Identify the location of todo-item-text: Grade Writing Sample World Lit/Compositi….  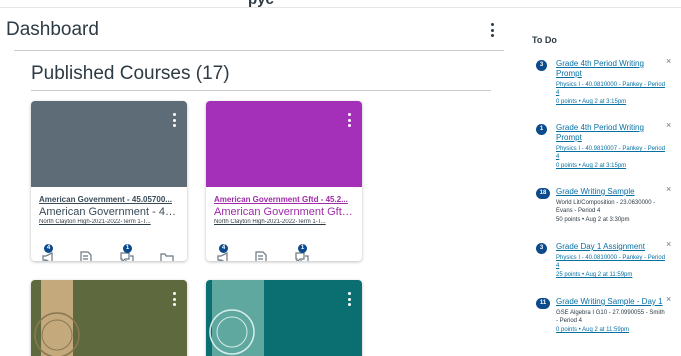
(611, 205).